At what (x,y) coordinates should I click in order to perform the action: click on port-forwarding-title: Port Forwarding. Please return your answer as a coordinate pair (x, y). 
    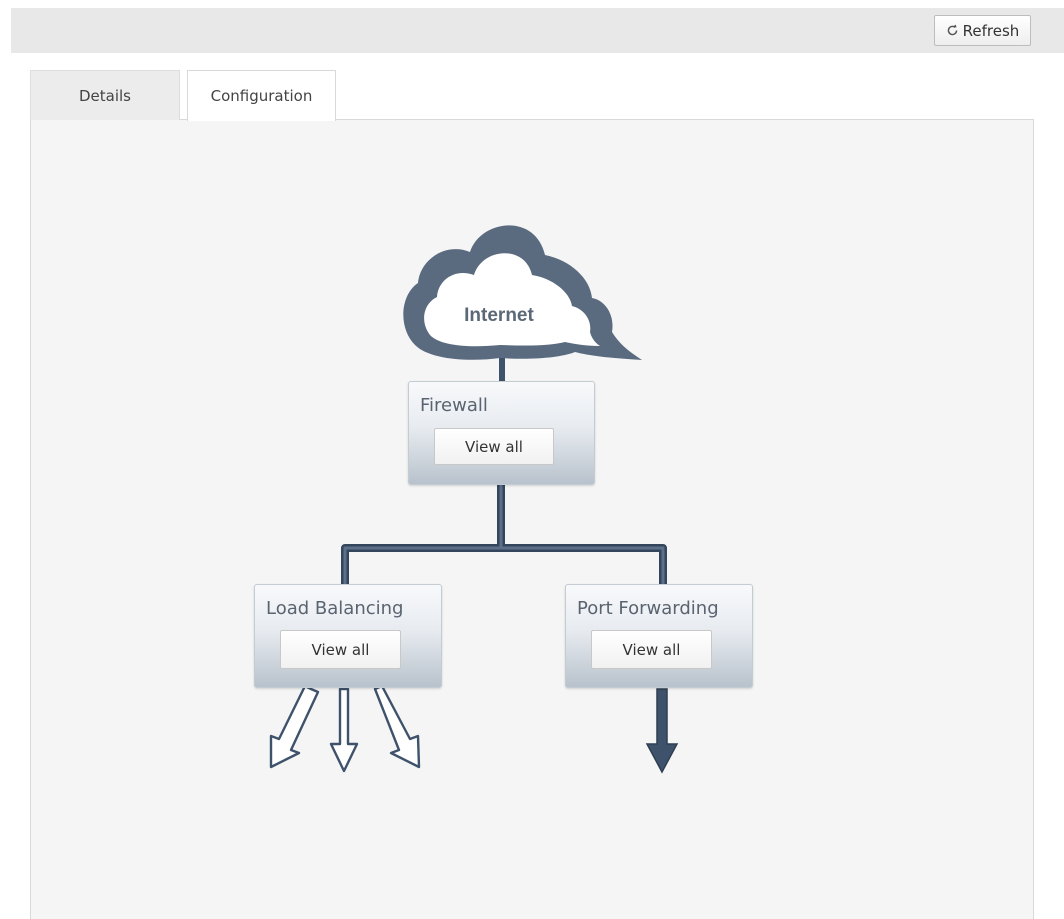
    Looking at the image, I should click on (648, 608).